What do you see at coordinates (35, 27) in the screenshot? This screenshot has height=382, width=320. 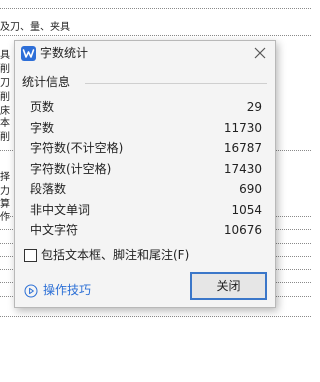 I see `doc-text: 及刀、量、夹具` at bounding box center [35, 27].